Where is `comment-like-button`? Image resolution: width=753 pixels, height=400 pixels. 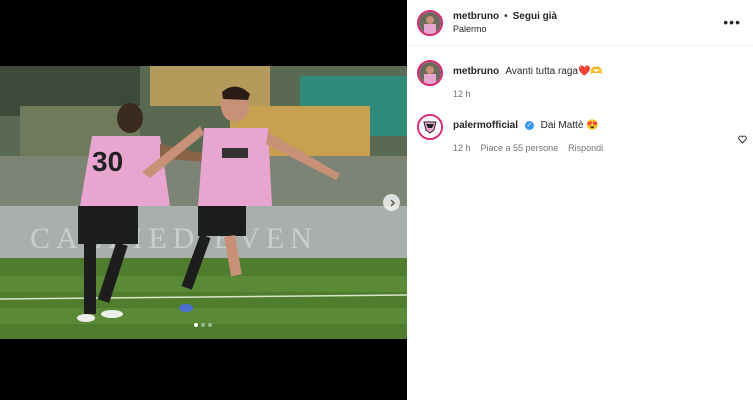
comment-like-button is located at coordinates (742, 140).